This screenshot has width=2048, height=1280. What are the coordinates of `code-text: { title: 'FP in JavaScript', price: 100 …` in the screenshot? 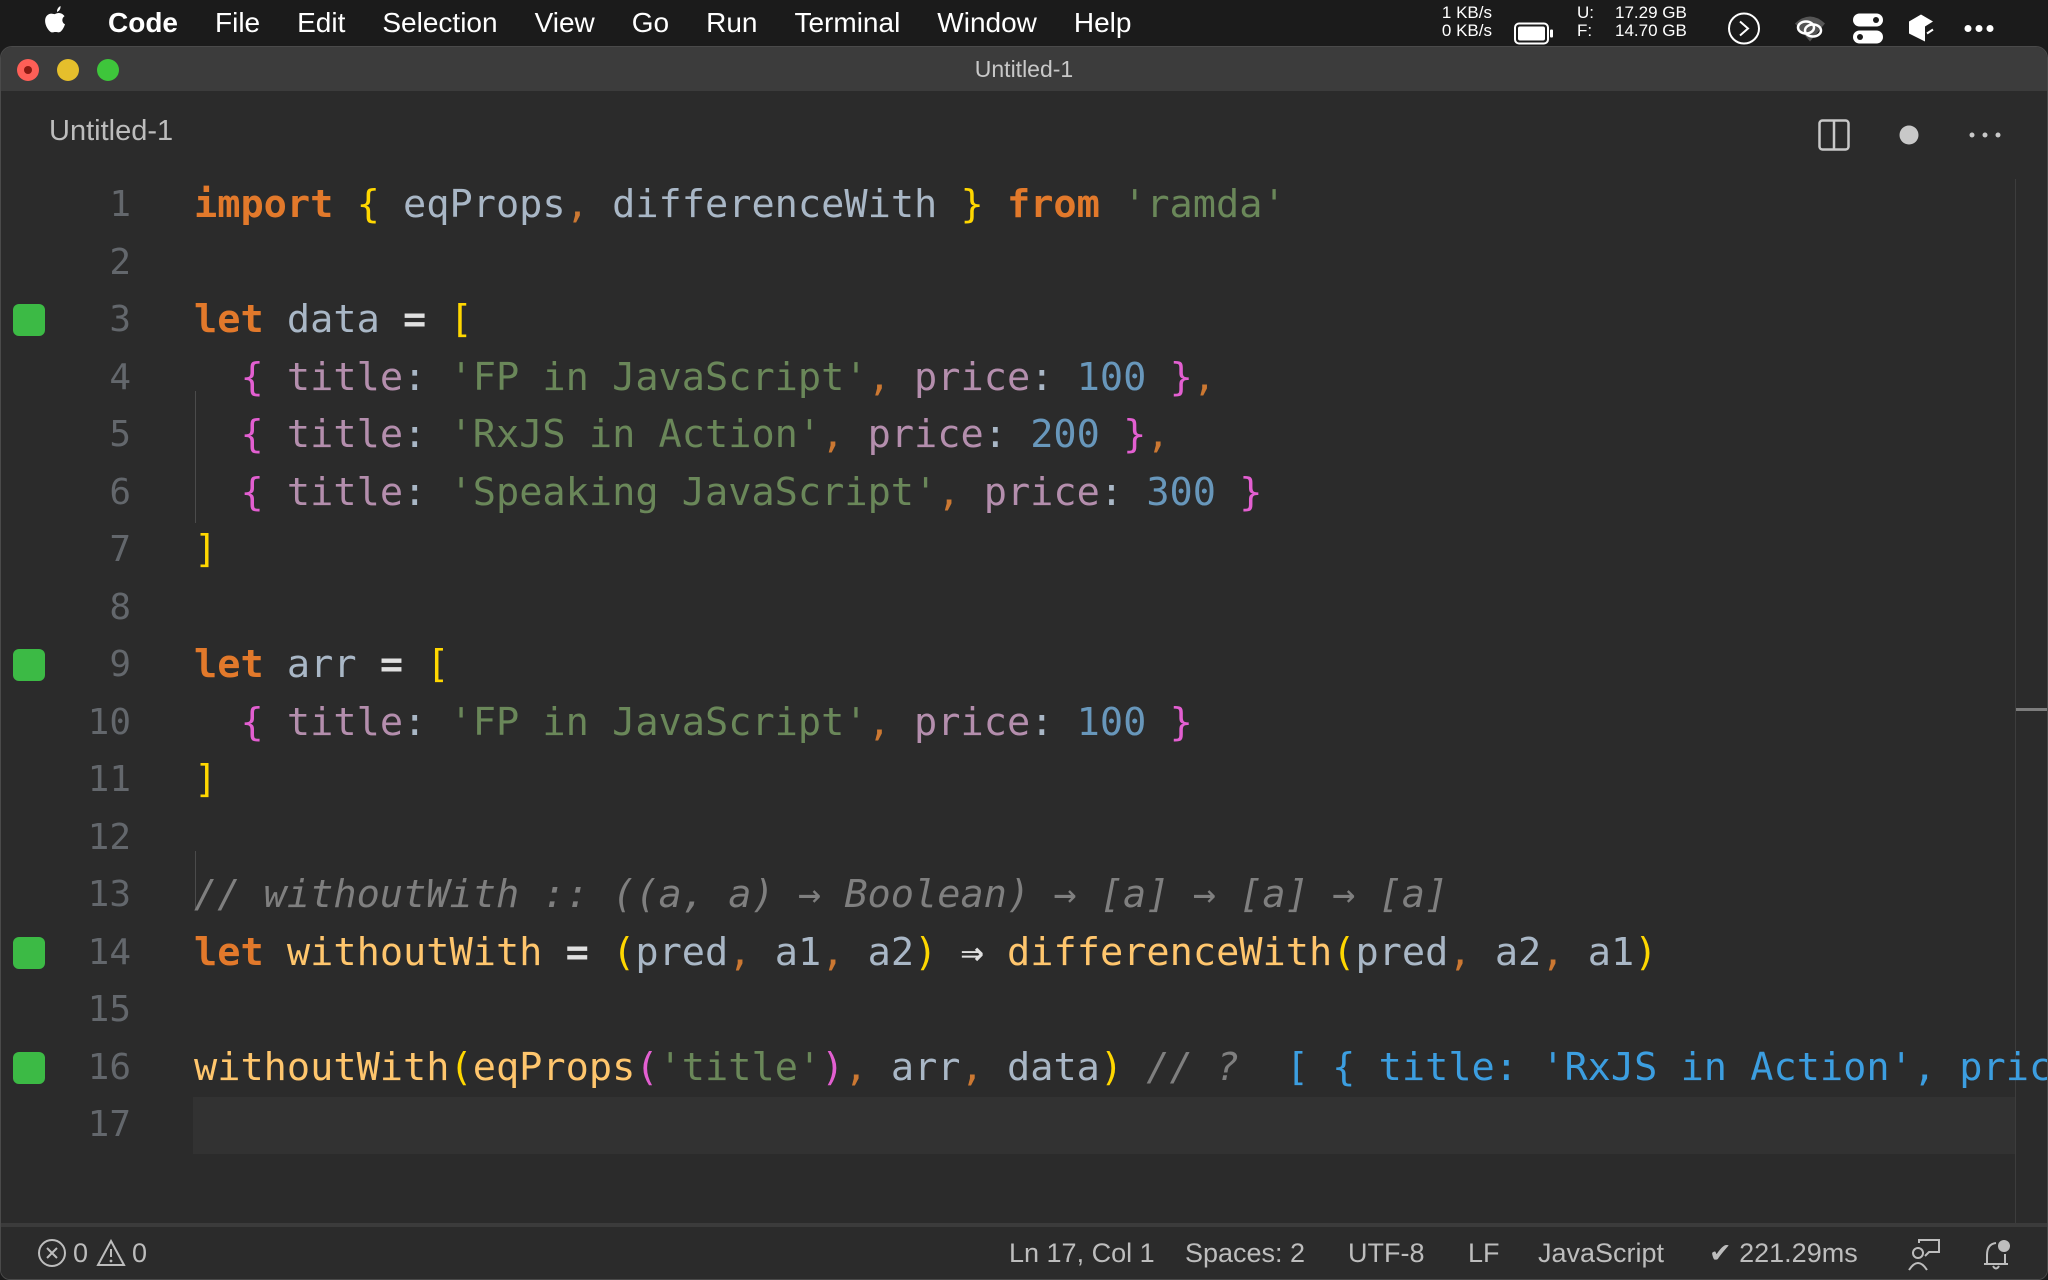 It's located at (705, 377).